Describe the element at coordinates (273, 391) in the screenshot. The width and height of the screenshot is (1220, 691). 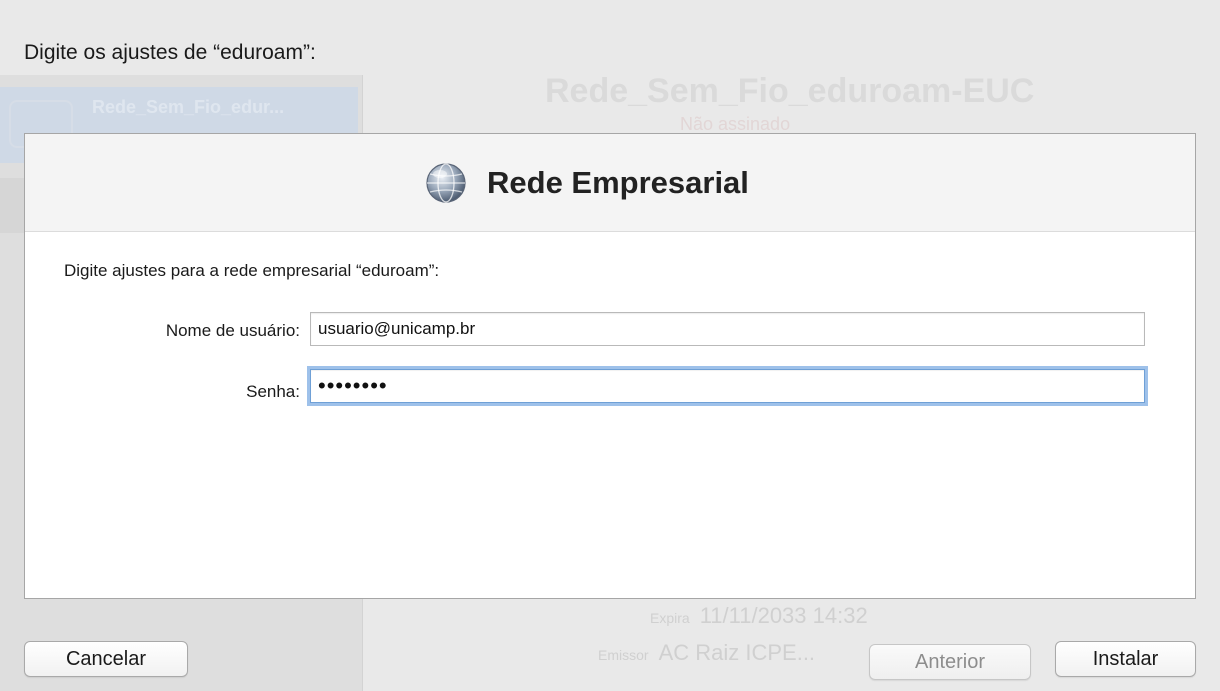
I see `password-label: Senha:` at that location.